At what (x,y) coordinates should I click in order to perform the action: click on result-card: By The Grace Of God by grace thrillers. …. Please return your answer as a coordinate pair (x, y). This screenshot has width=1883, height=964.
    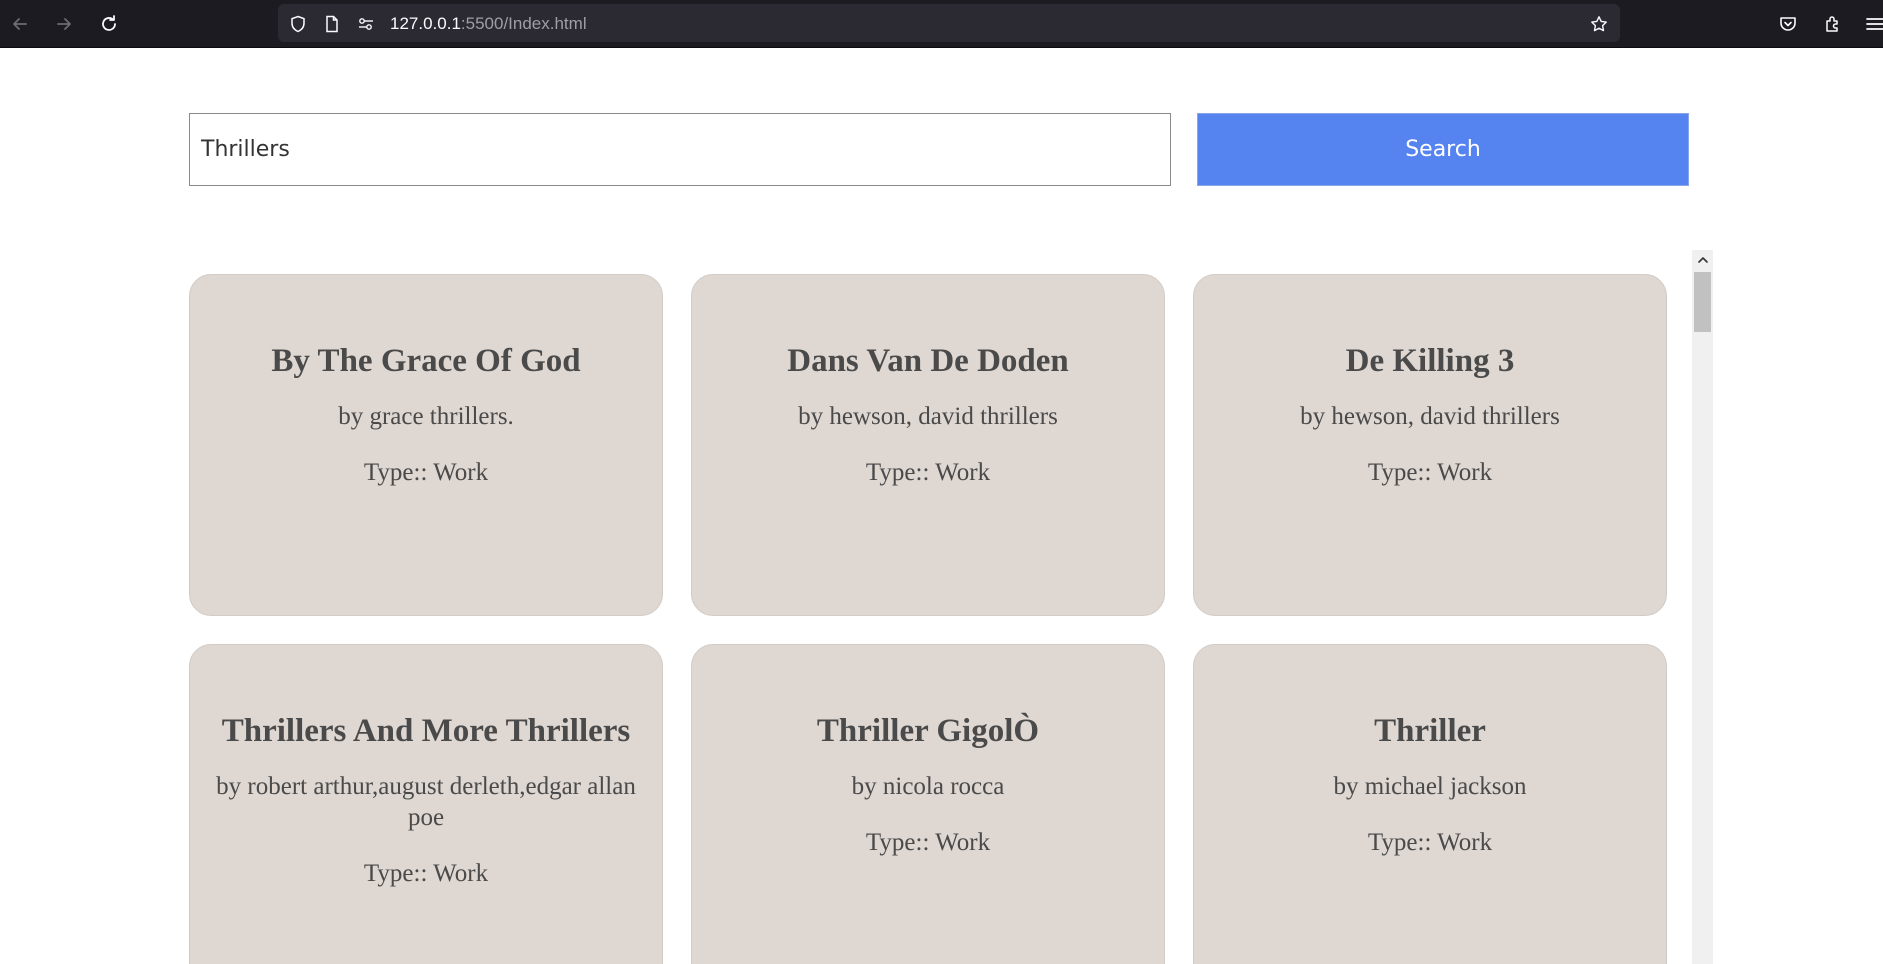
    Looking at the image, I should click on (426, 445).